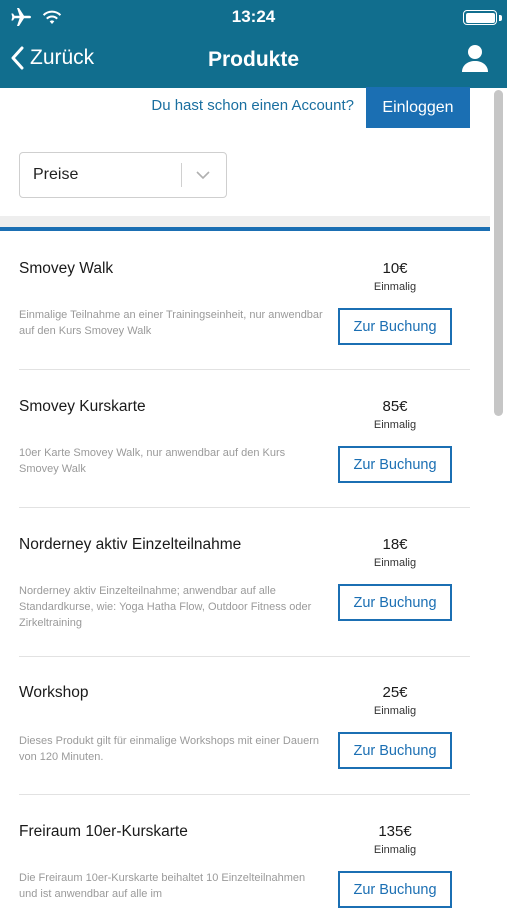 This screenshot has height=908, width=507. Describe the element at coordinates (498, 495) in the screenshot. I see `scrollbar` at that location.